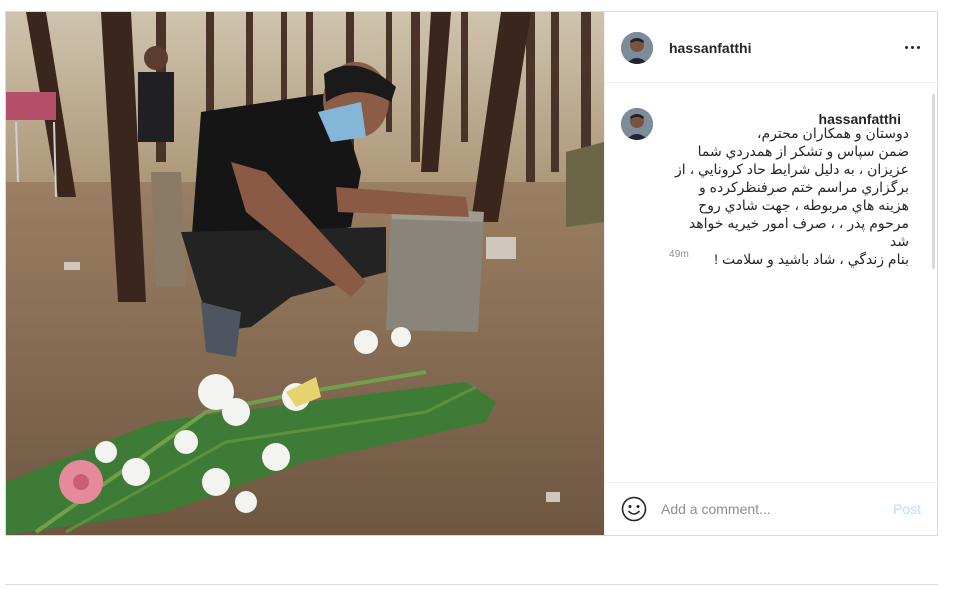  What do you see at coordinates (471, 584) in the screenshot?
I see `divider` at bounding box center [471, 584].